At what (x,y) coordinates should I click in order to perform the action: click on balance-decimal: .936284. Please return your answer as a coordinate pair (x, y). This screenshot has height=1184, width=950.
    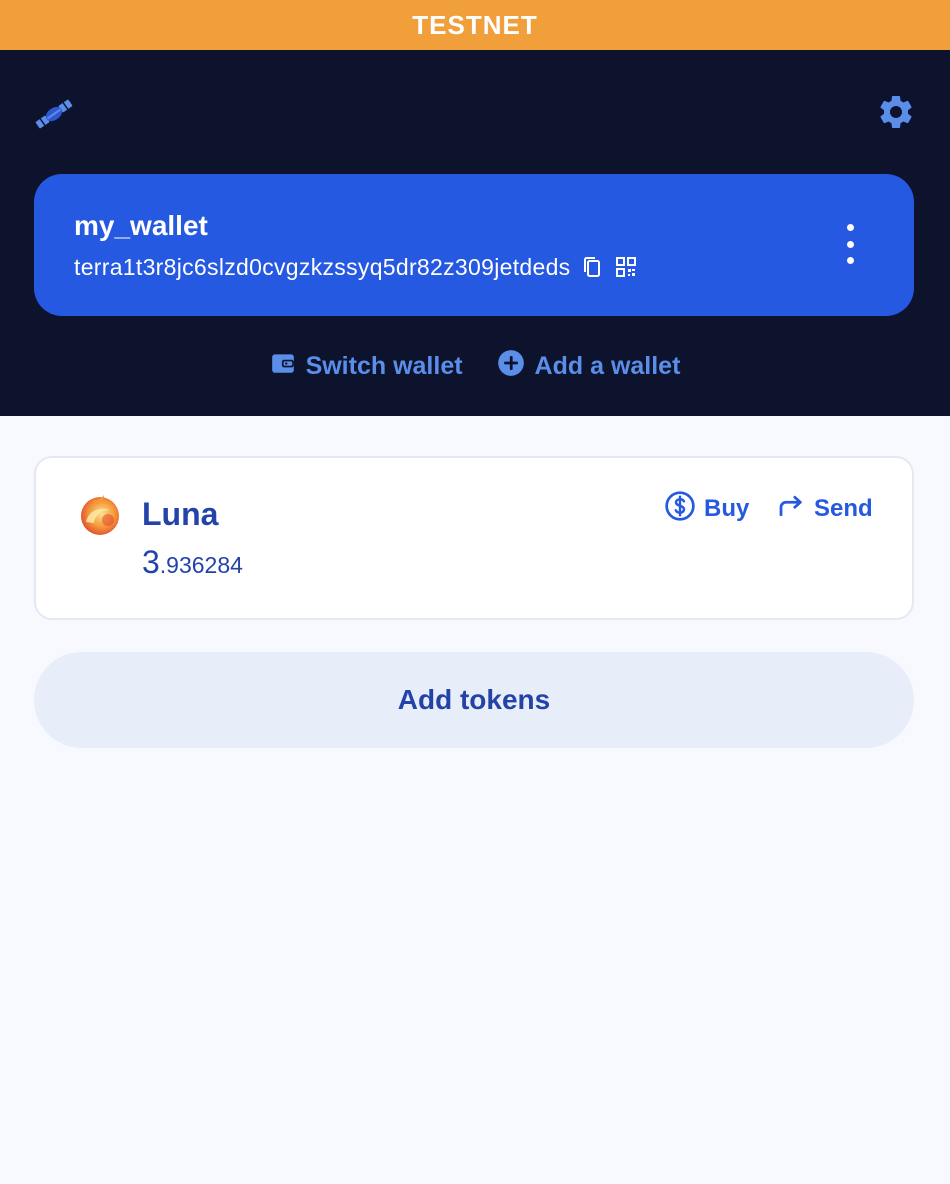
    Looking at the image, I should click on (201, 565).